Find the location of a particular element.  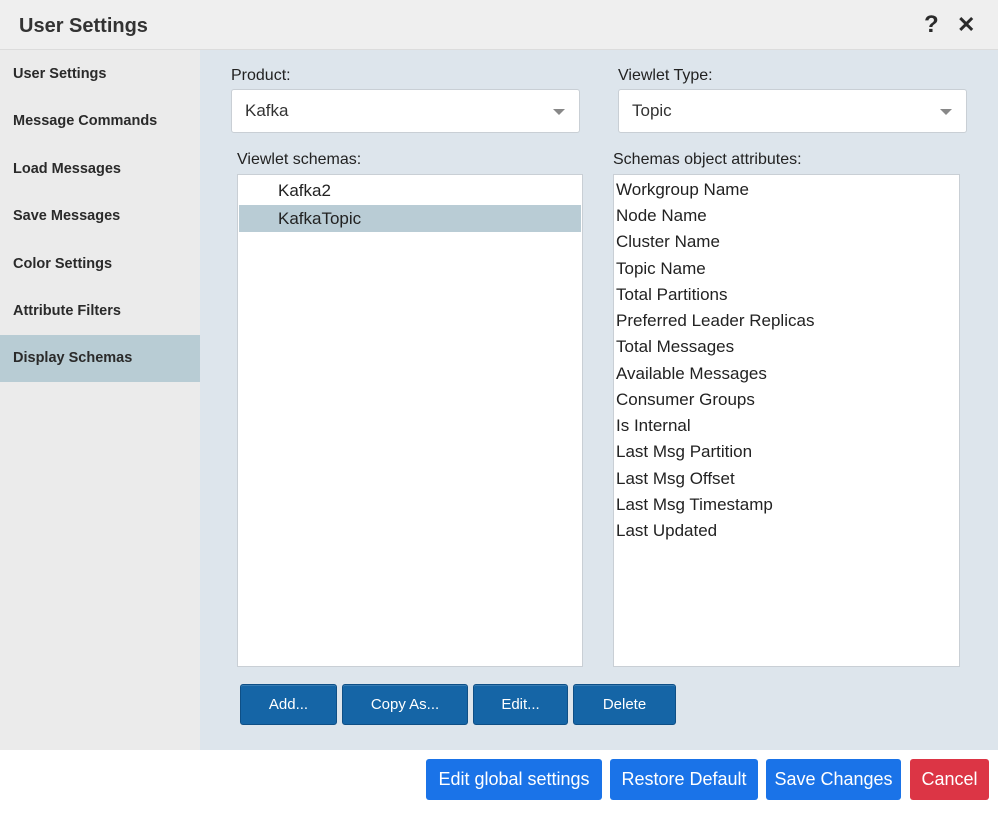

list-item: Is Internal is located at coordinates (653, 426).